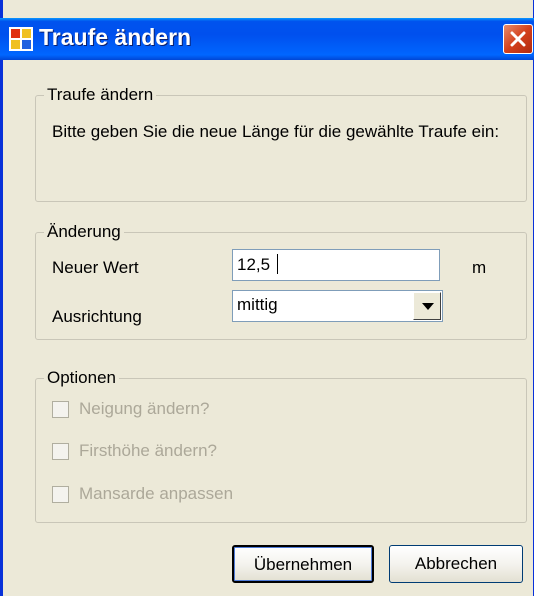  What do you see at coordinates (81, 378) in the screenshot?
I see `options-group-legend: Optionen` at bounding box center [81, 378].